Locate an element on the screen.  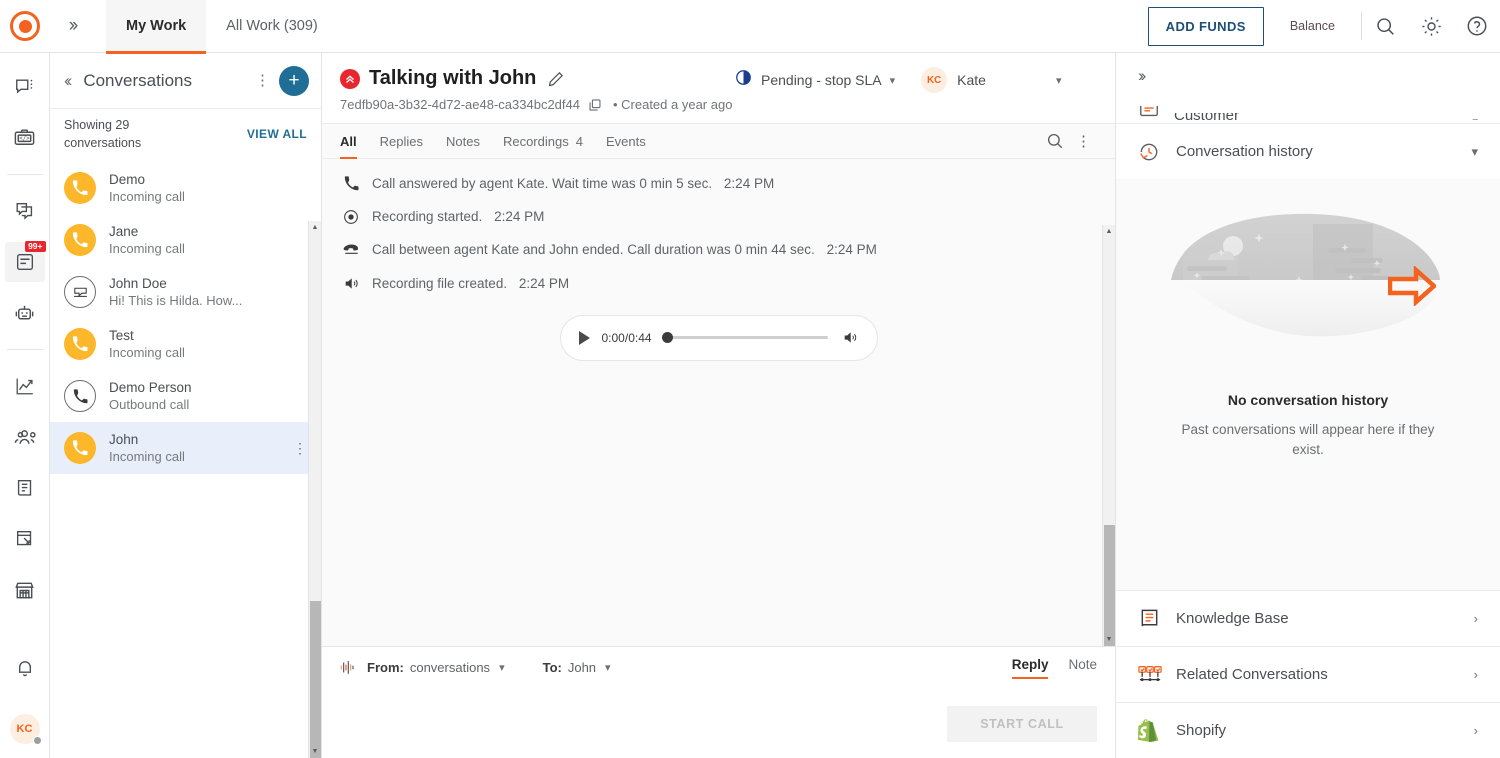
audio-player: 0:00/0:44 is located at coordinates (718, 337).